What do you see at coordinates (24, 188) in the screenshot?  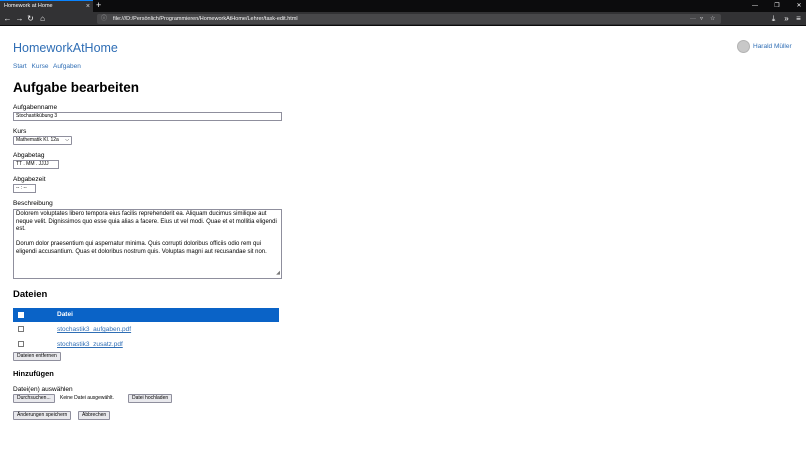 I see `due-time-field: --` at bounding box center [24, 188].